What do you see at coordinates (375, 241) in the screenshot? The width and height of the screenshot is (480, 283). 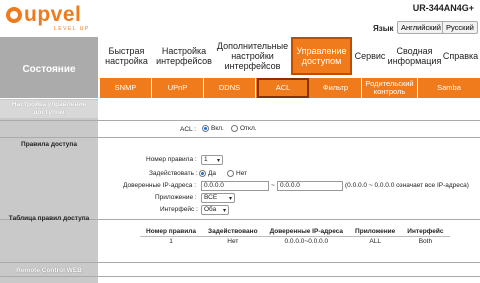 I see `table-cell: ALL` at bounding box center [375, 241].